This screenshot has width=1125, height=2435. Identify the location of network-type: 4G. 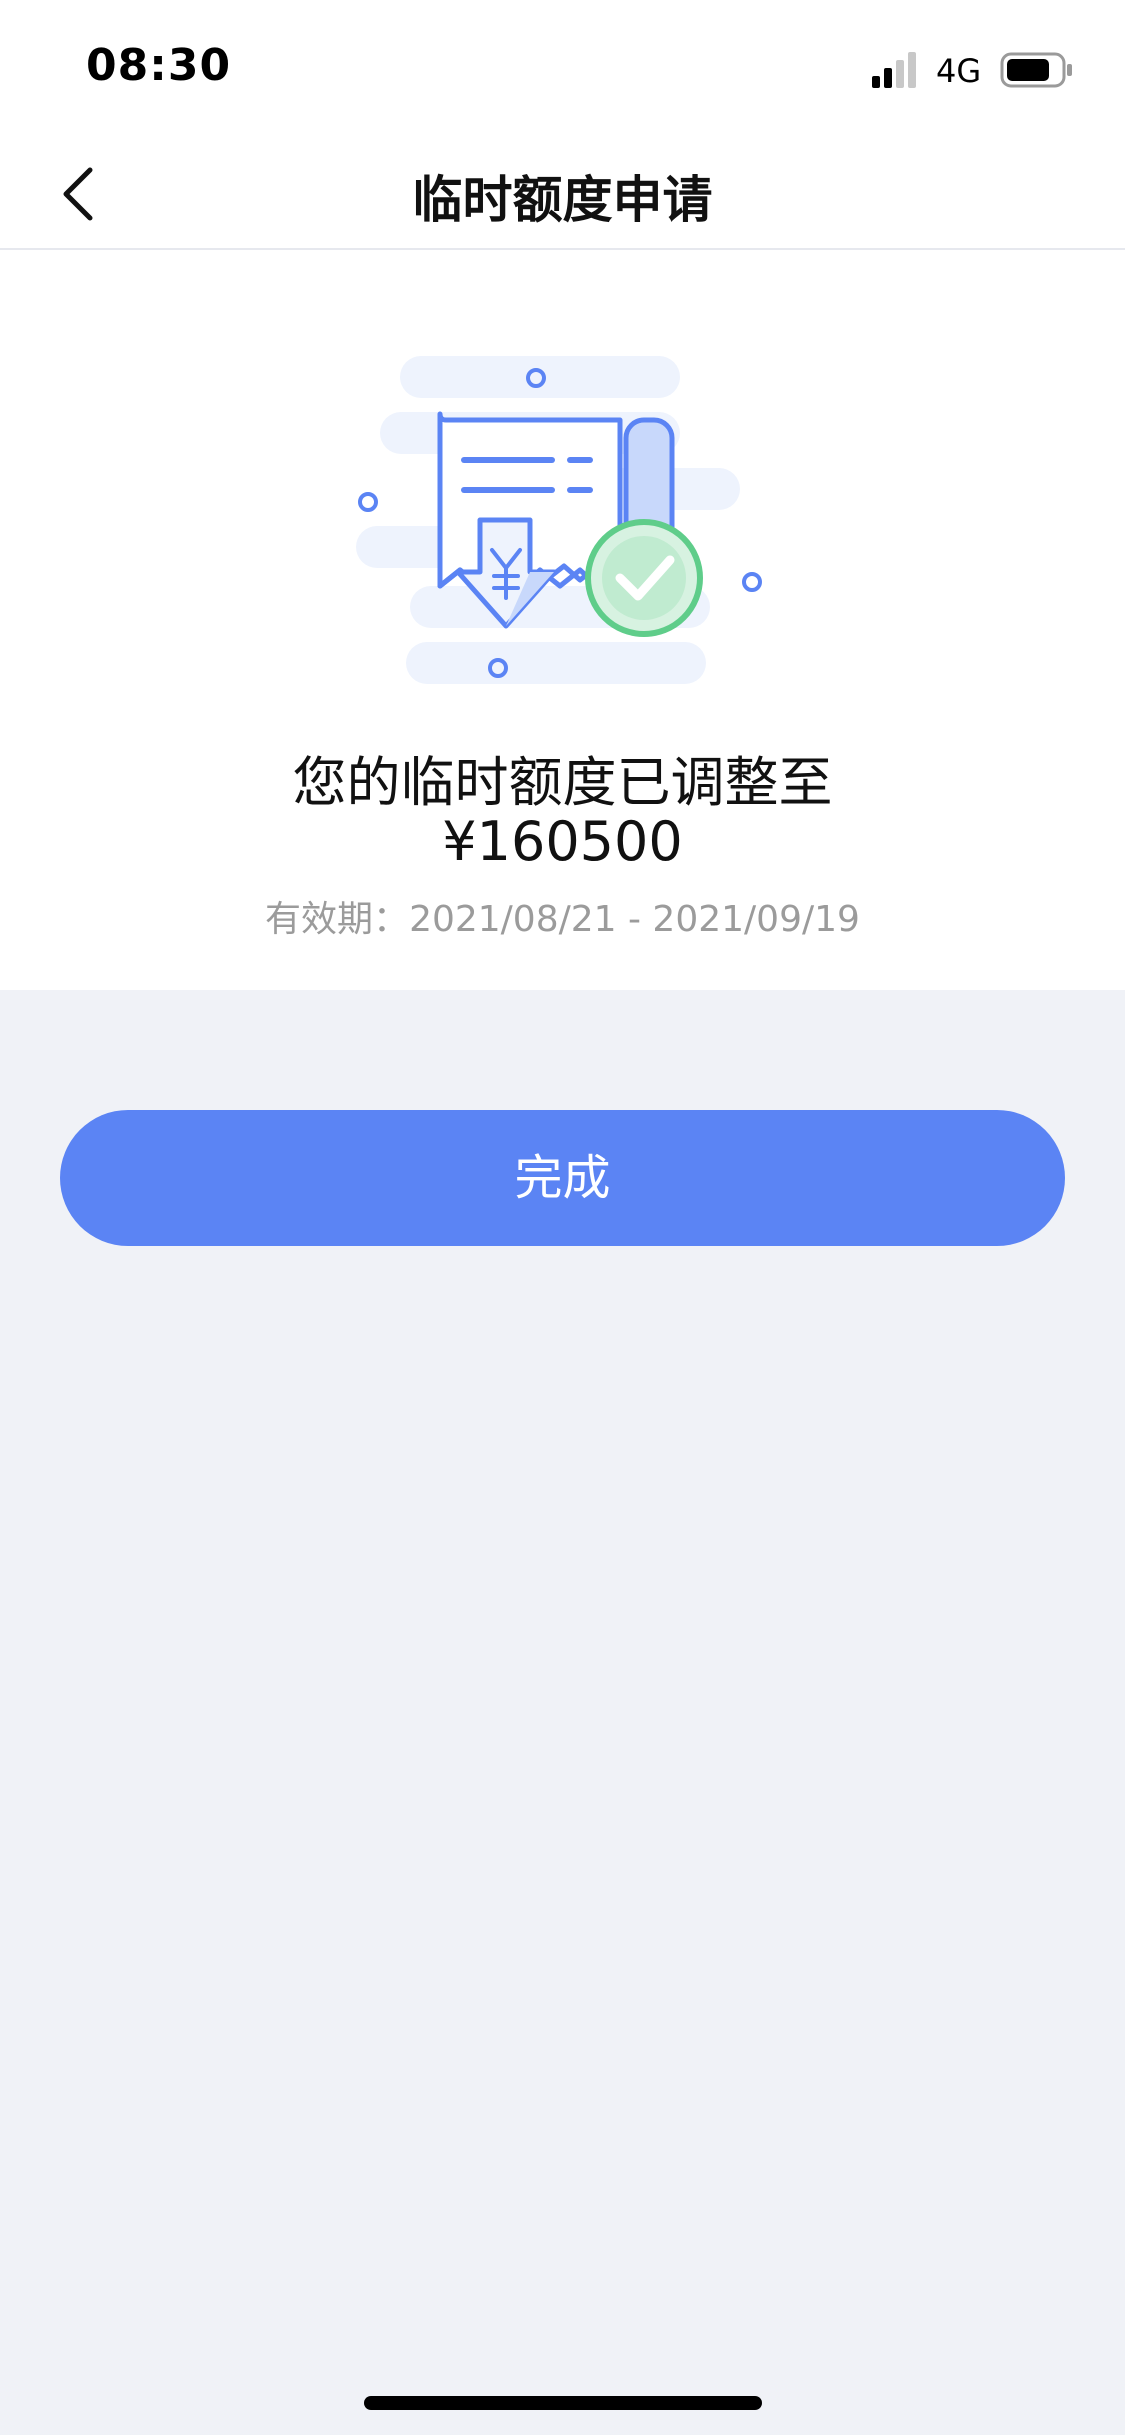
(959, 71).